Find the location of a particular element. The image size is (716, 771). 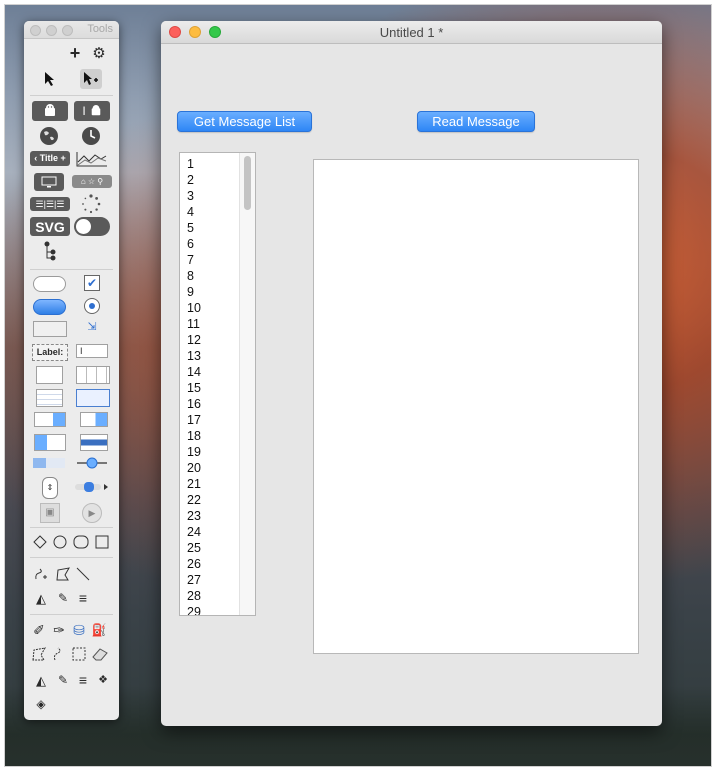

list-item: 7 is located at coordinates (194, 260).